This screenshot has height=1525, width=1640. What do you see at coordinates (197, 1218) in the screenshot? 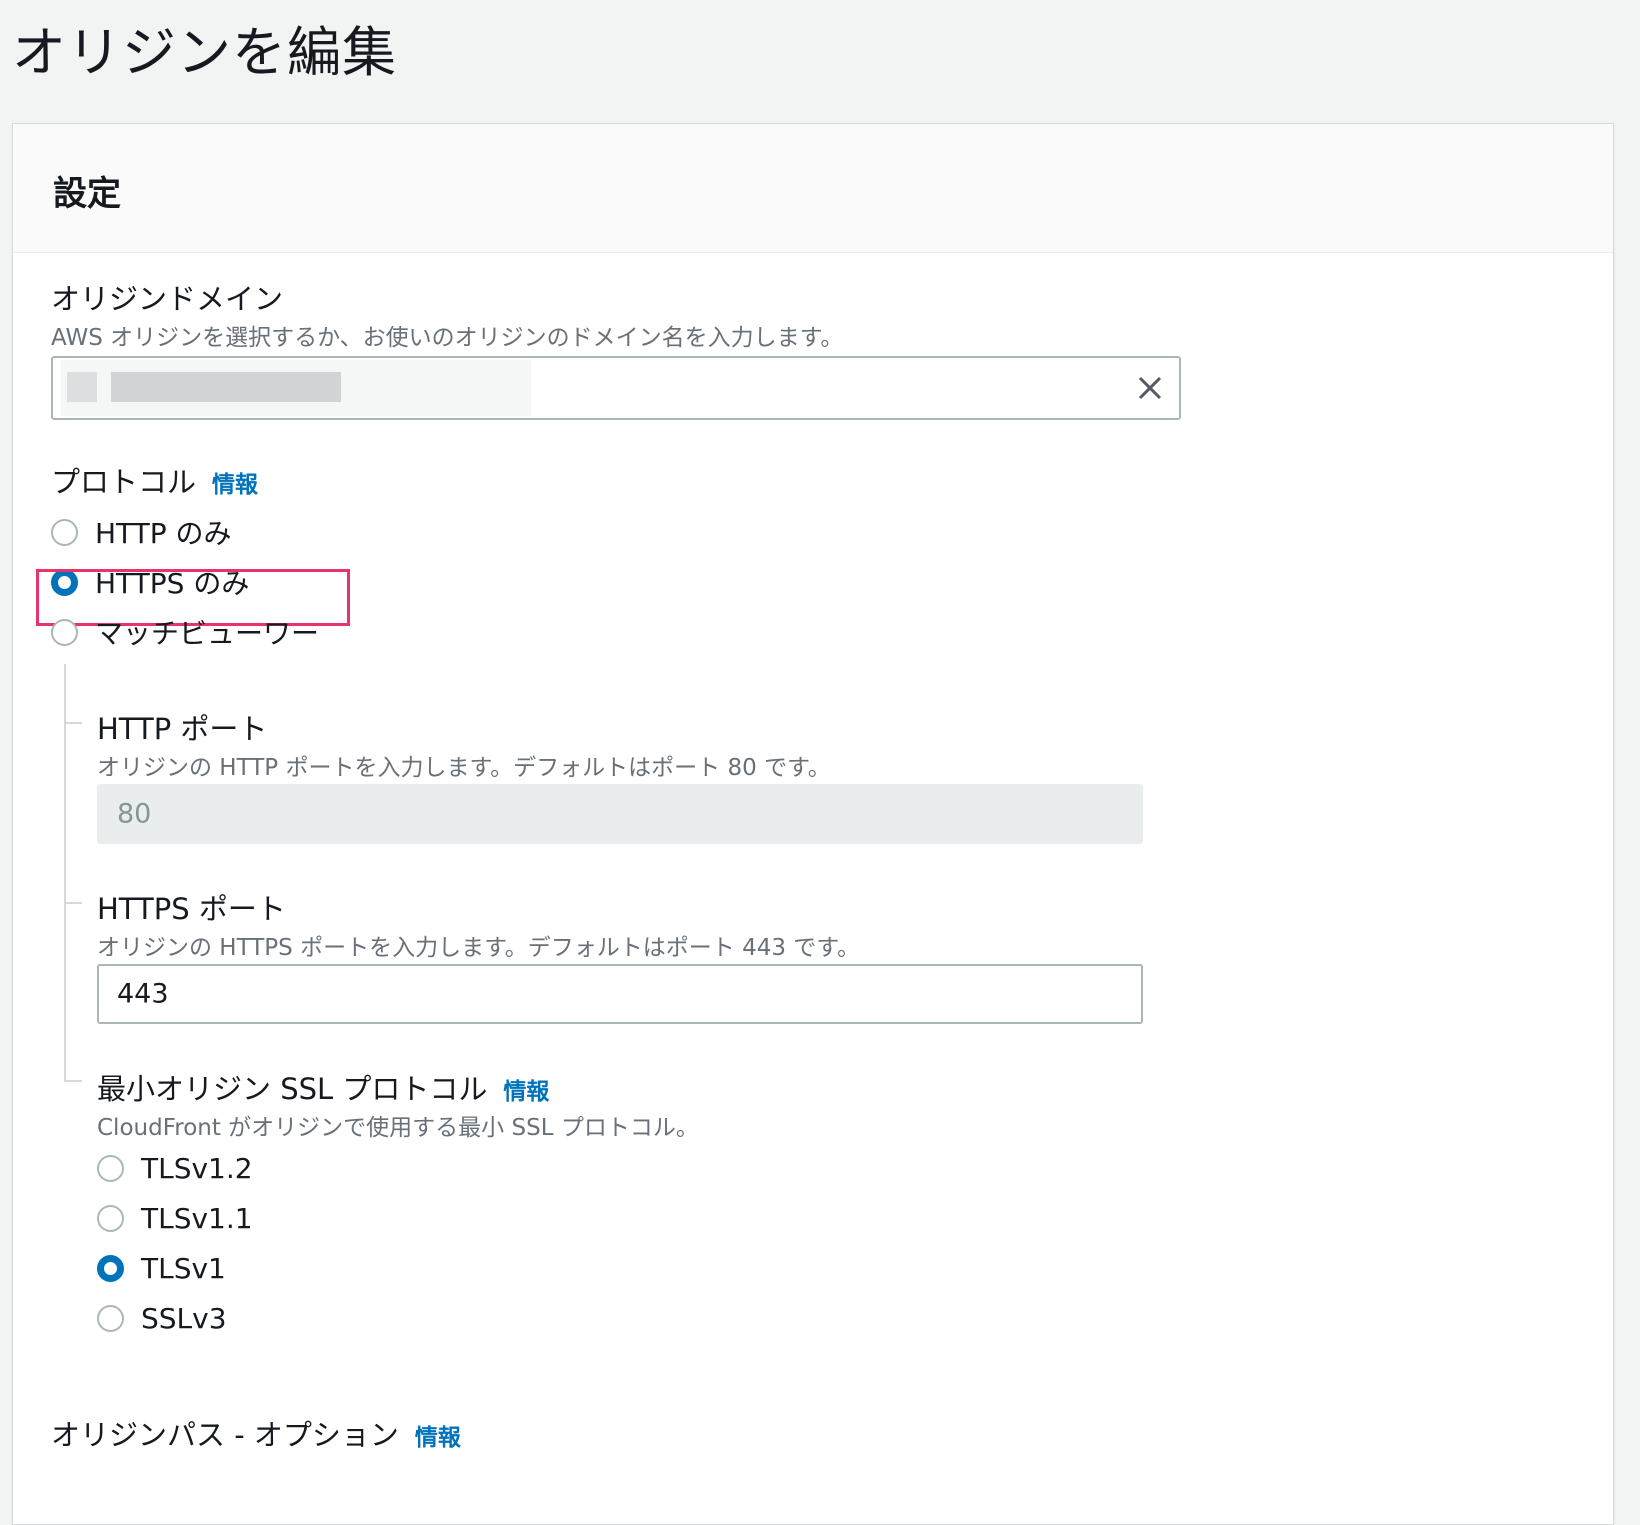
I see `ssl-option-label: TLSv1.1` at bounding box center [197, 1218].